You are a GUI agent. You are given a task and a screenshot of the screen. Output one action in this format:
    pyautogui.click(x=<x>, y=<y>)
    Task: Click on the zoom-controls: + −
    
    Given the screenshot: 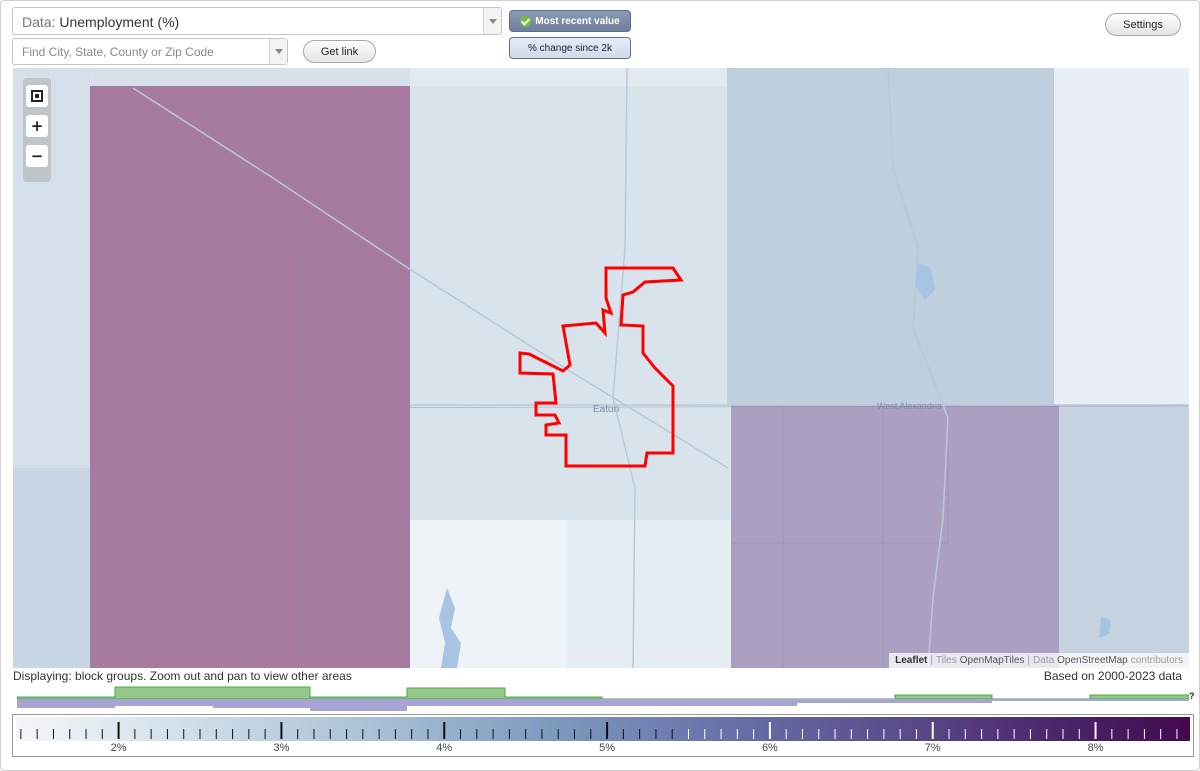 What is the action you would take?
    pyautogui.click(x=37, y=130)
    